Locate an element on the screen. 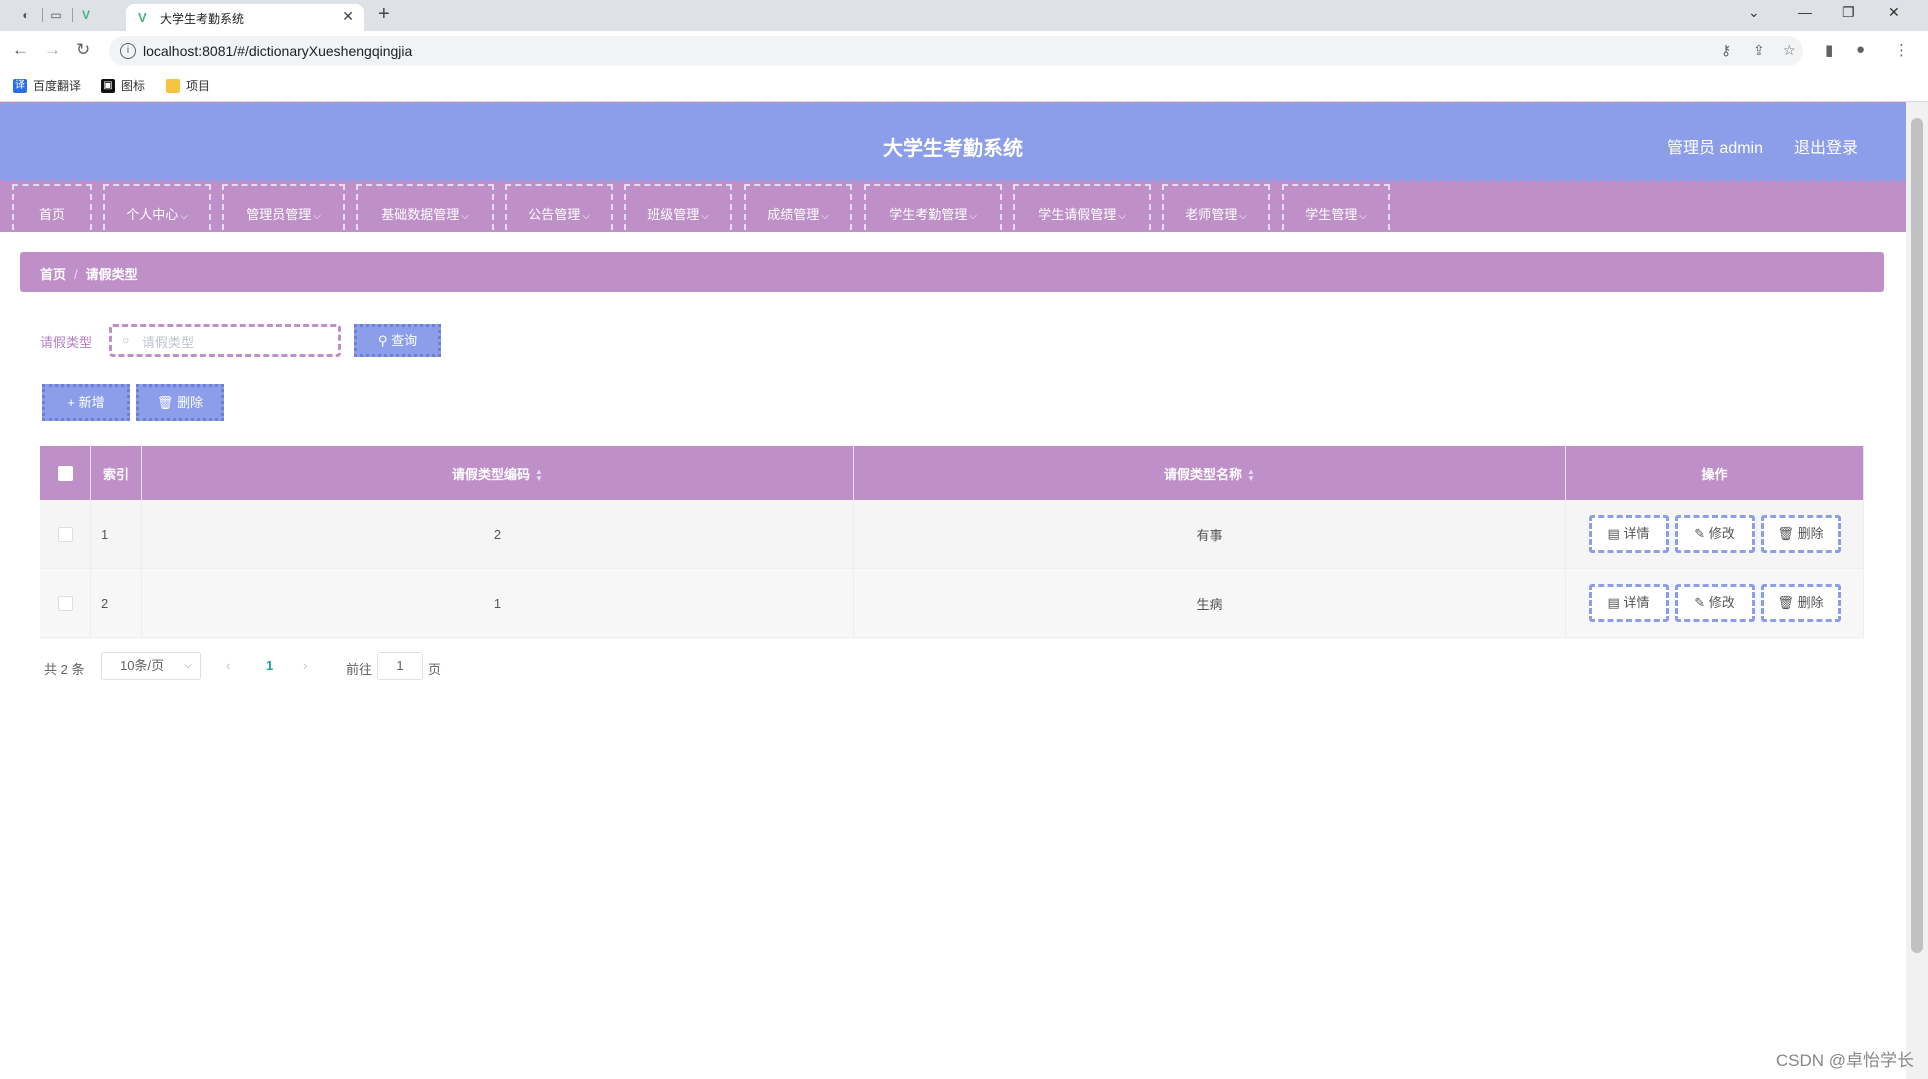 This screenshot has height=1079, width=1928. key-icon: ⚷ is located at coordinates (1726, 50).